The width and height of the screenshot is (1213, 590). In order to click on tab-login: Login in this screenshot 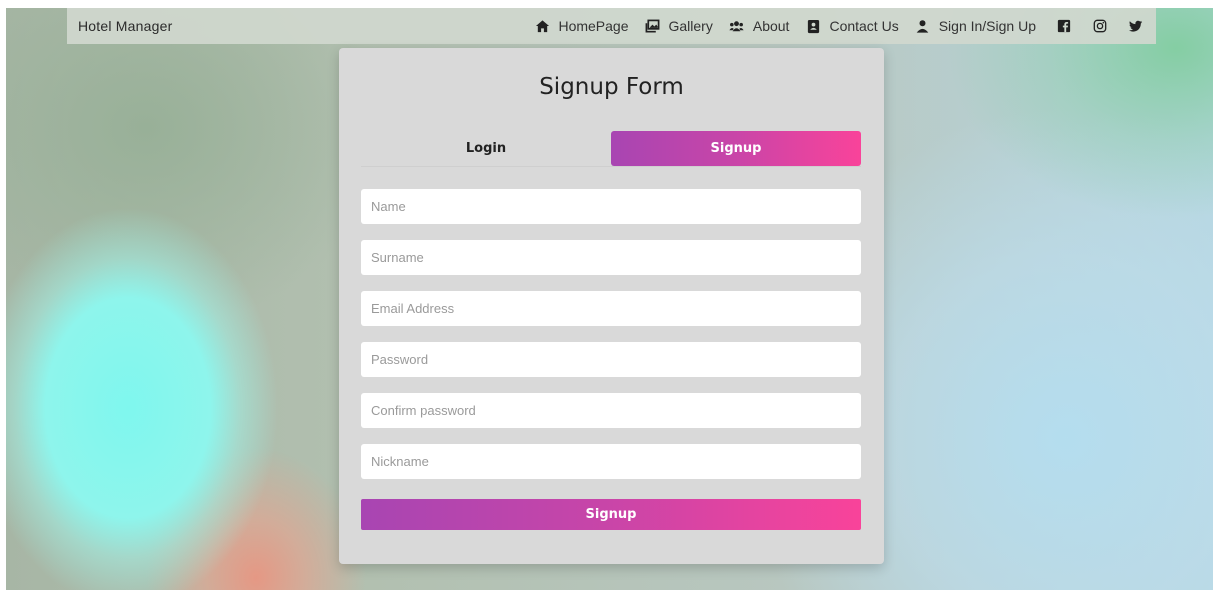, I will do `click(486, 148)`.